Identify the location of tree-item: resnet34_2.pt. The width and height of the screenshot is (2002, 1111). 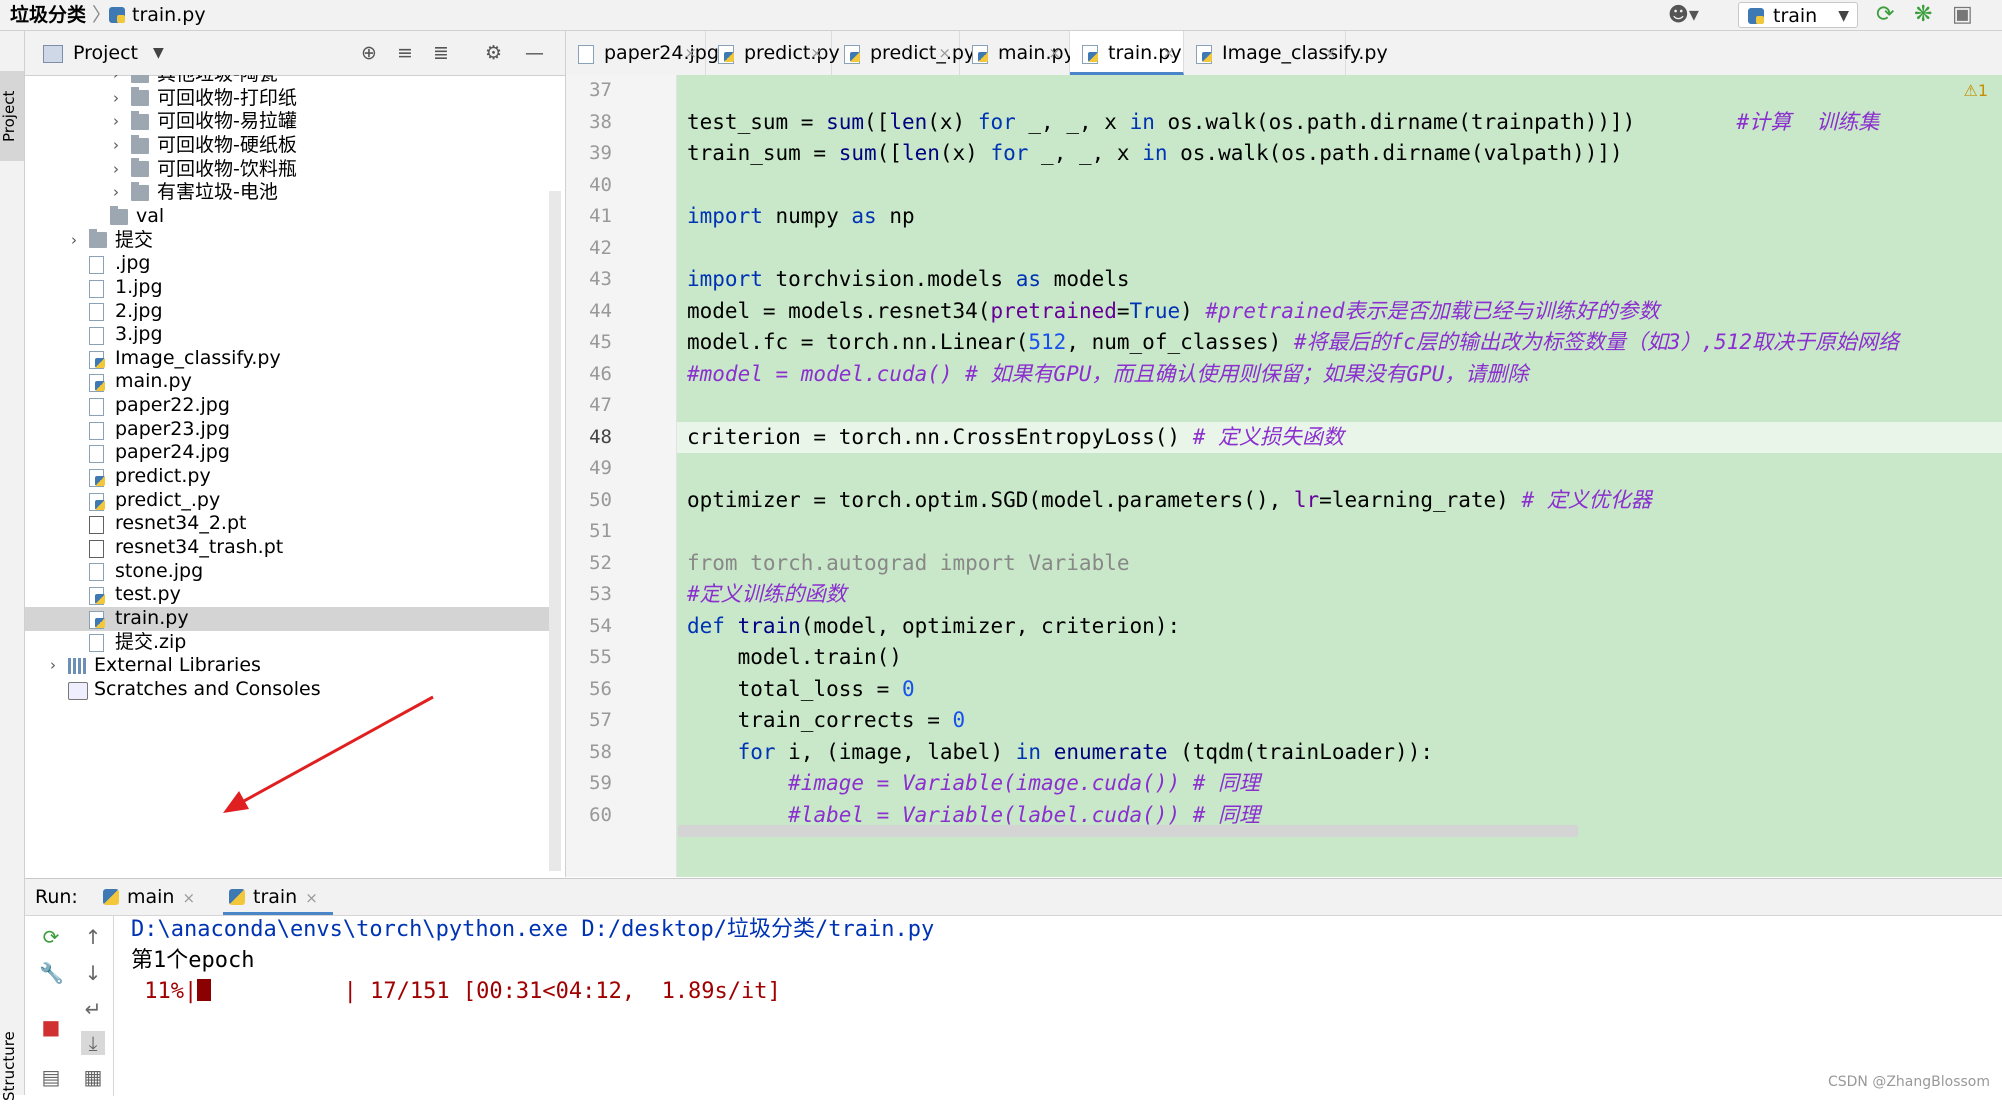
(289, 524).